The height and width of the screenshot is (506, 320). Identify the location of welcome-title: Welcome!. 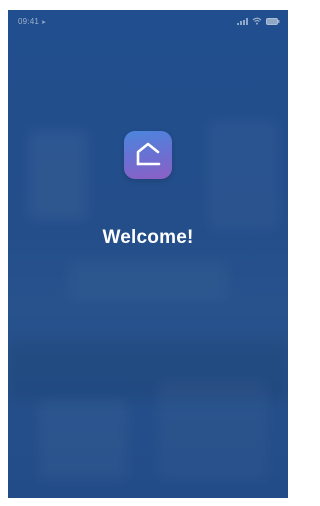
(148, 237).